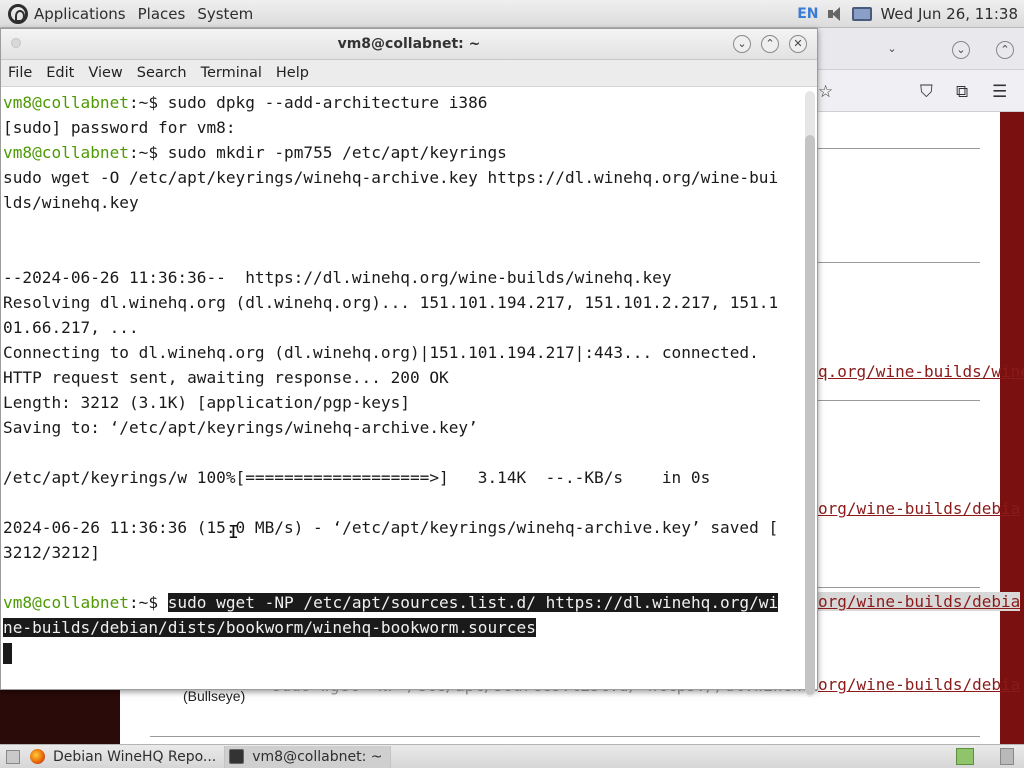 This screenshot has height=768, width=1024. I want to click on maximize-icon: ⌃, so click(1005, 50).